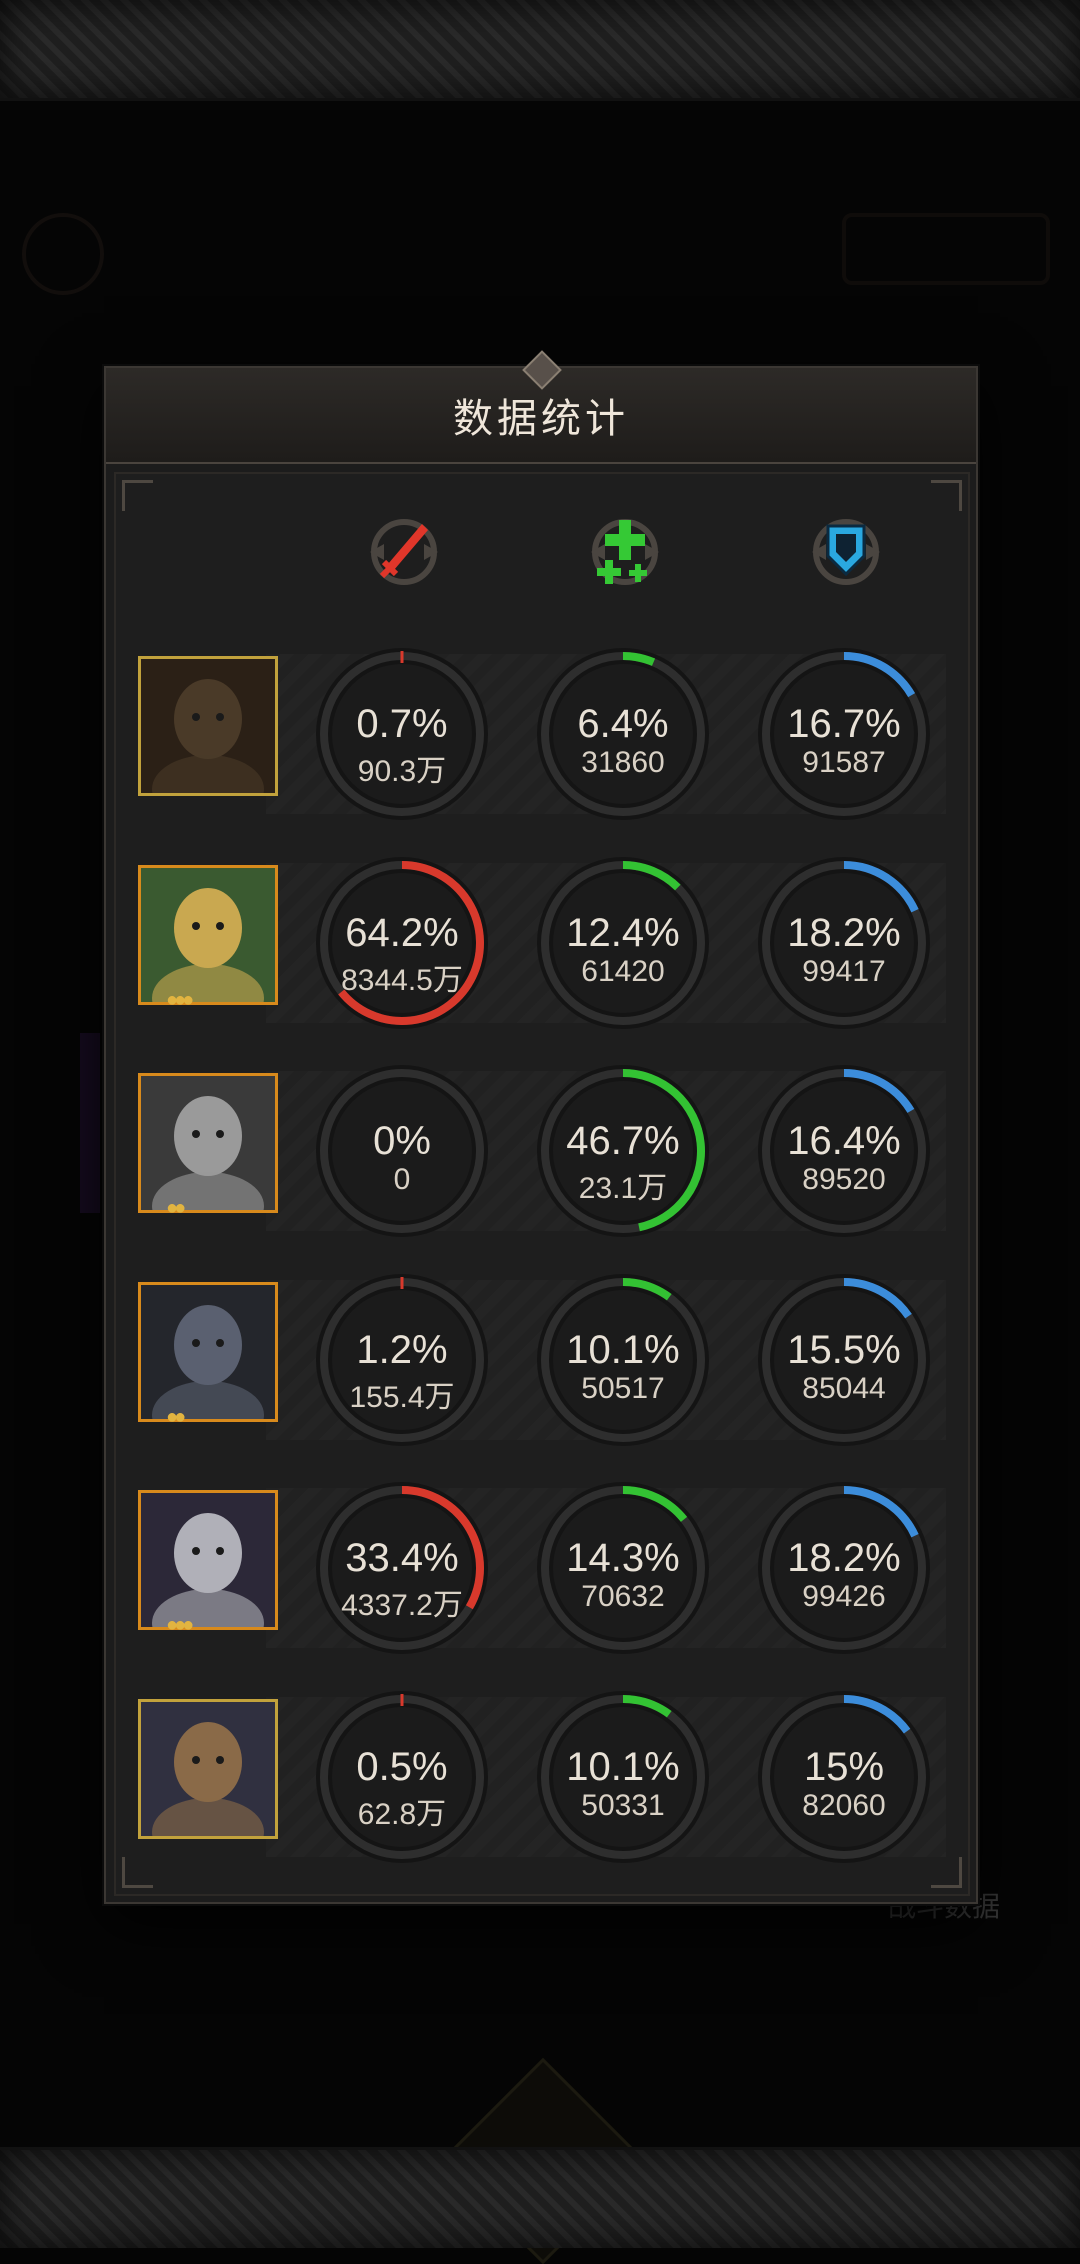 This screenshot has width=1080, height=2264. I want to click on damage-value-label: 0, so click(402, 1179).